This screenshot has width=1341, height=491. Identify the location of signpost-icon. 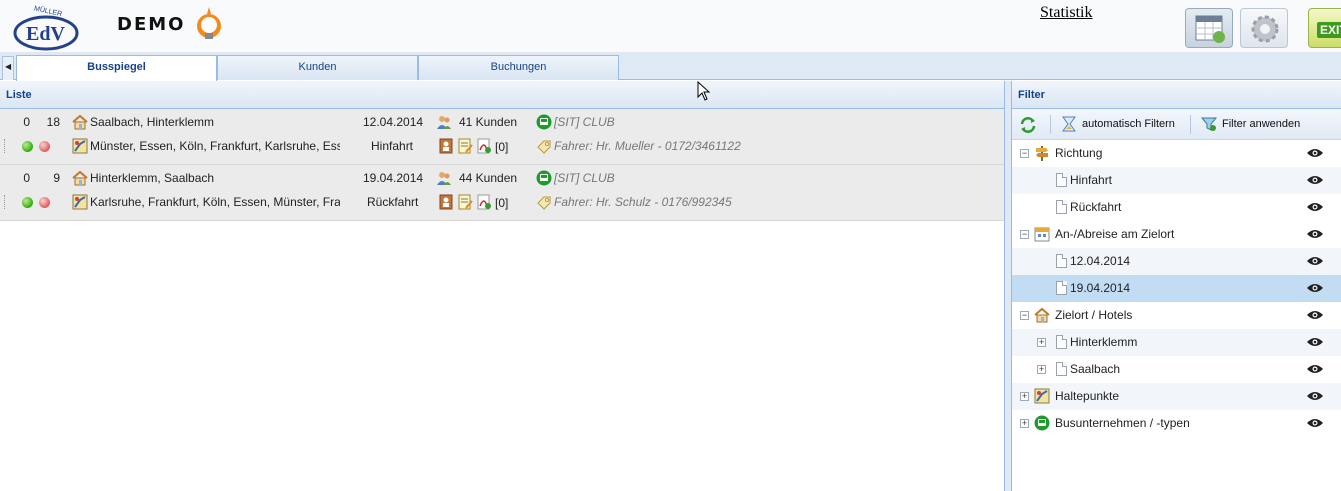
(1042, 153).